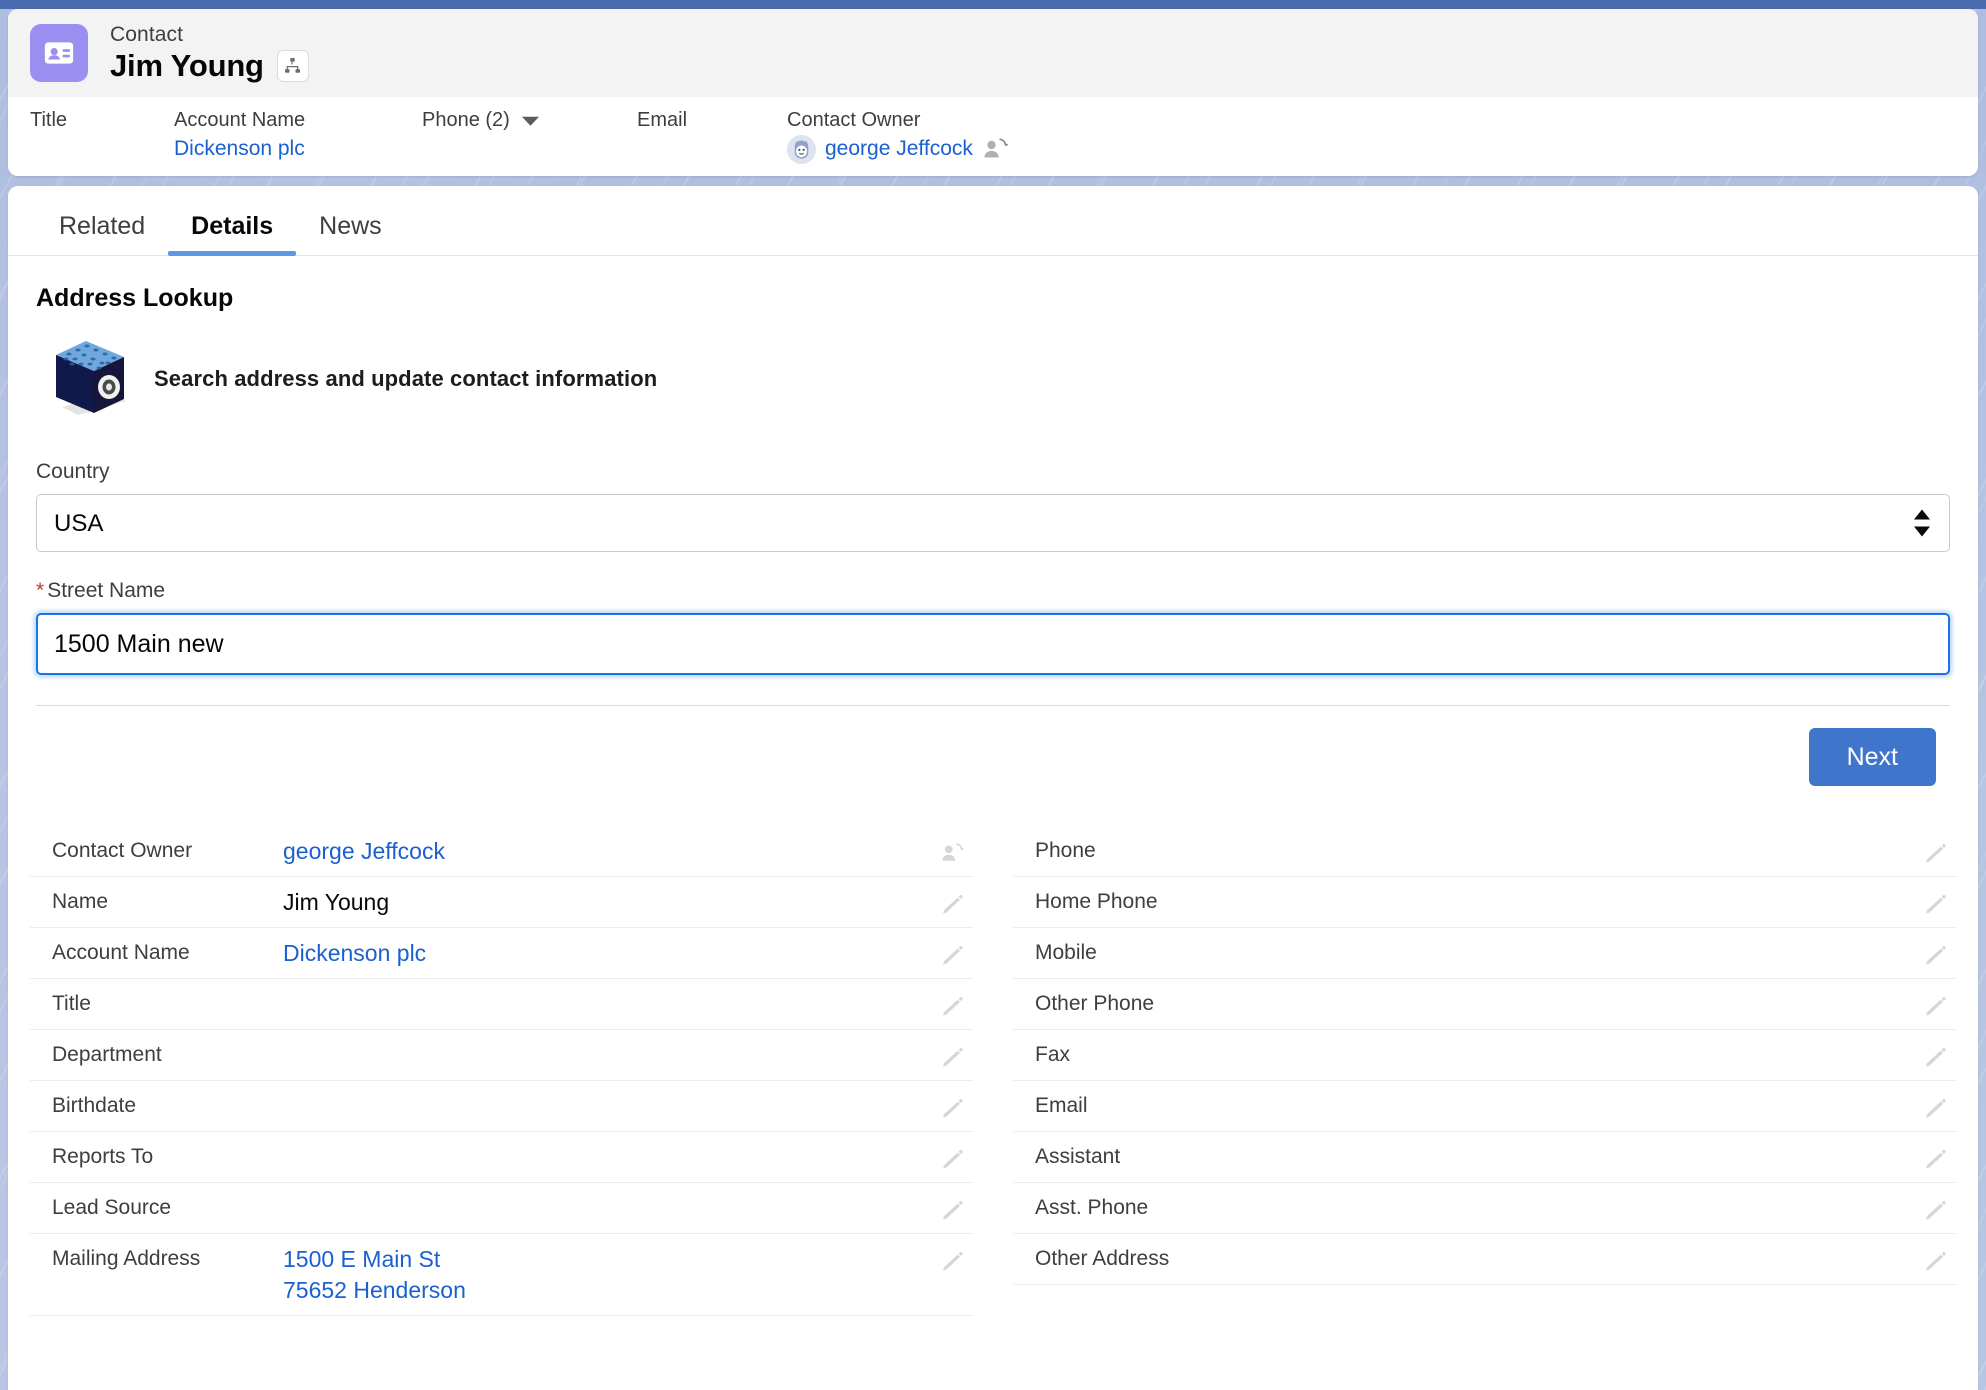 This screenshot has height=1390, width=1986. I want to click on detail-row-other-phone: Other Phone, so click(1484, 1004).